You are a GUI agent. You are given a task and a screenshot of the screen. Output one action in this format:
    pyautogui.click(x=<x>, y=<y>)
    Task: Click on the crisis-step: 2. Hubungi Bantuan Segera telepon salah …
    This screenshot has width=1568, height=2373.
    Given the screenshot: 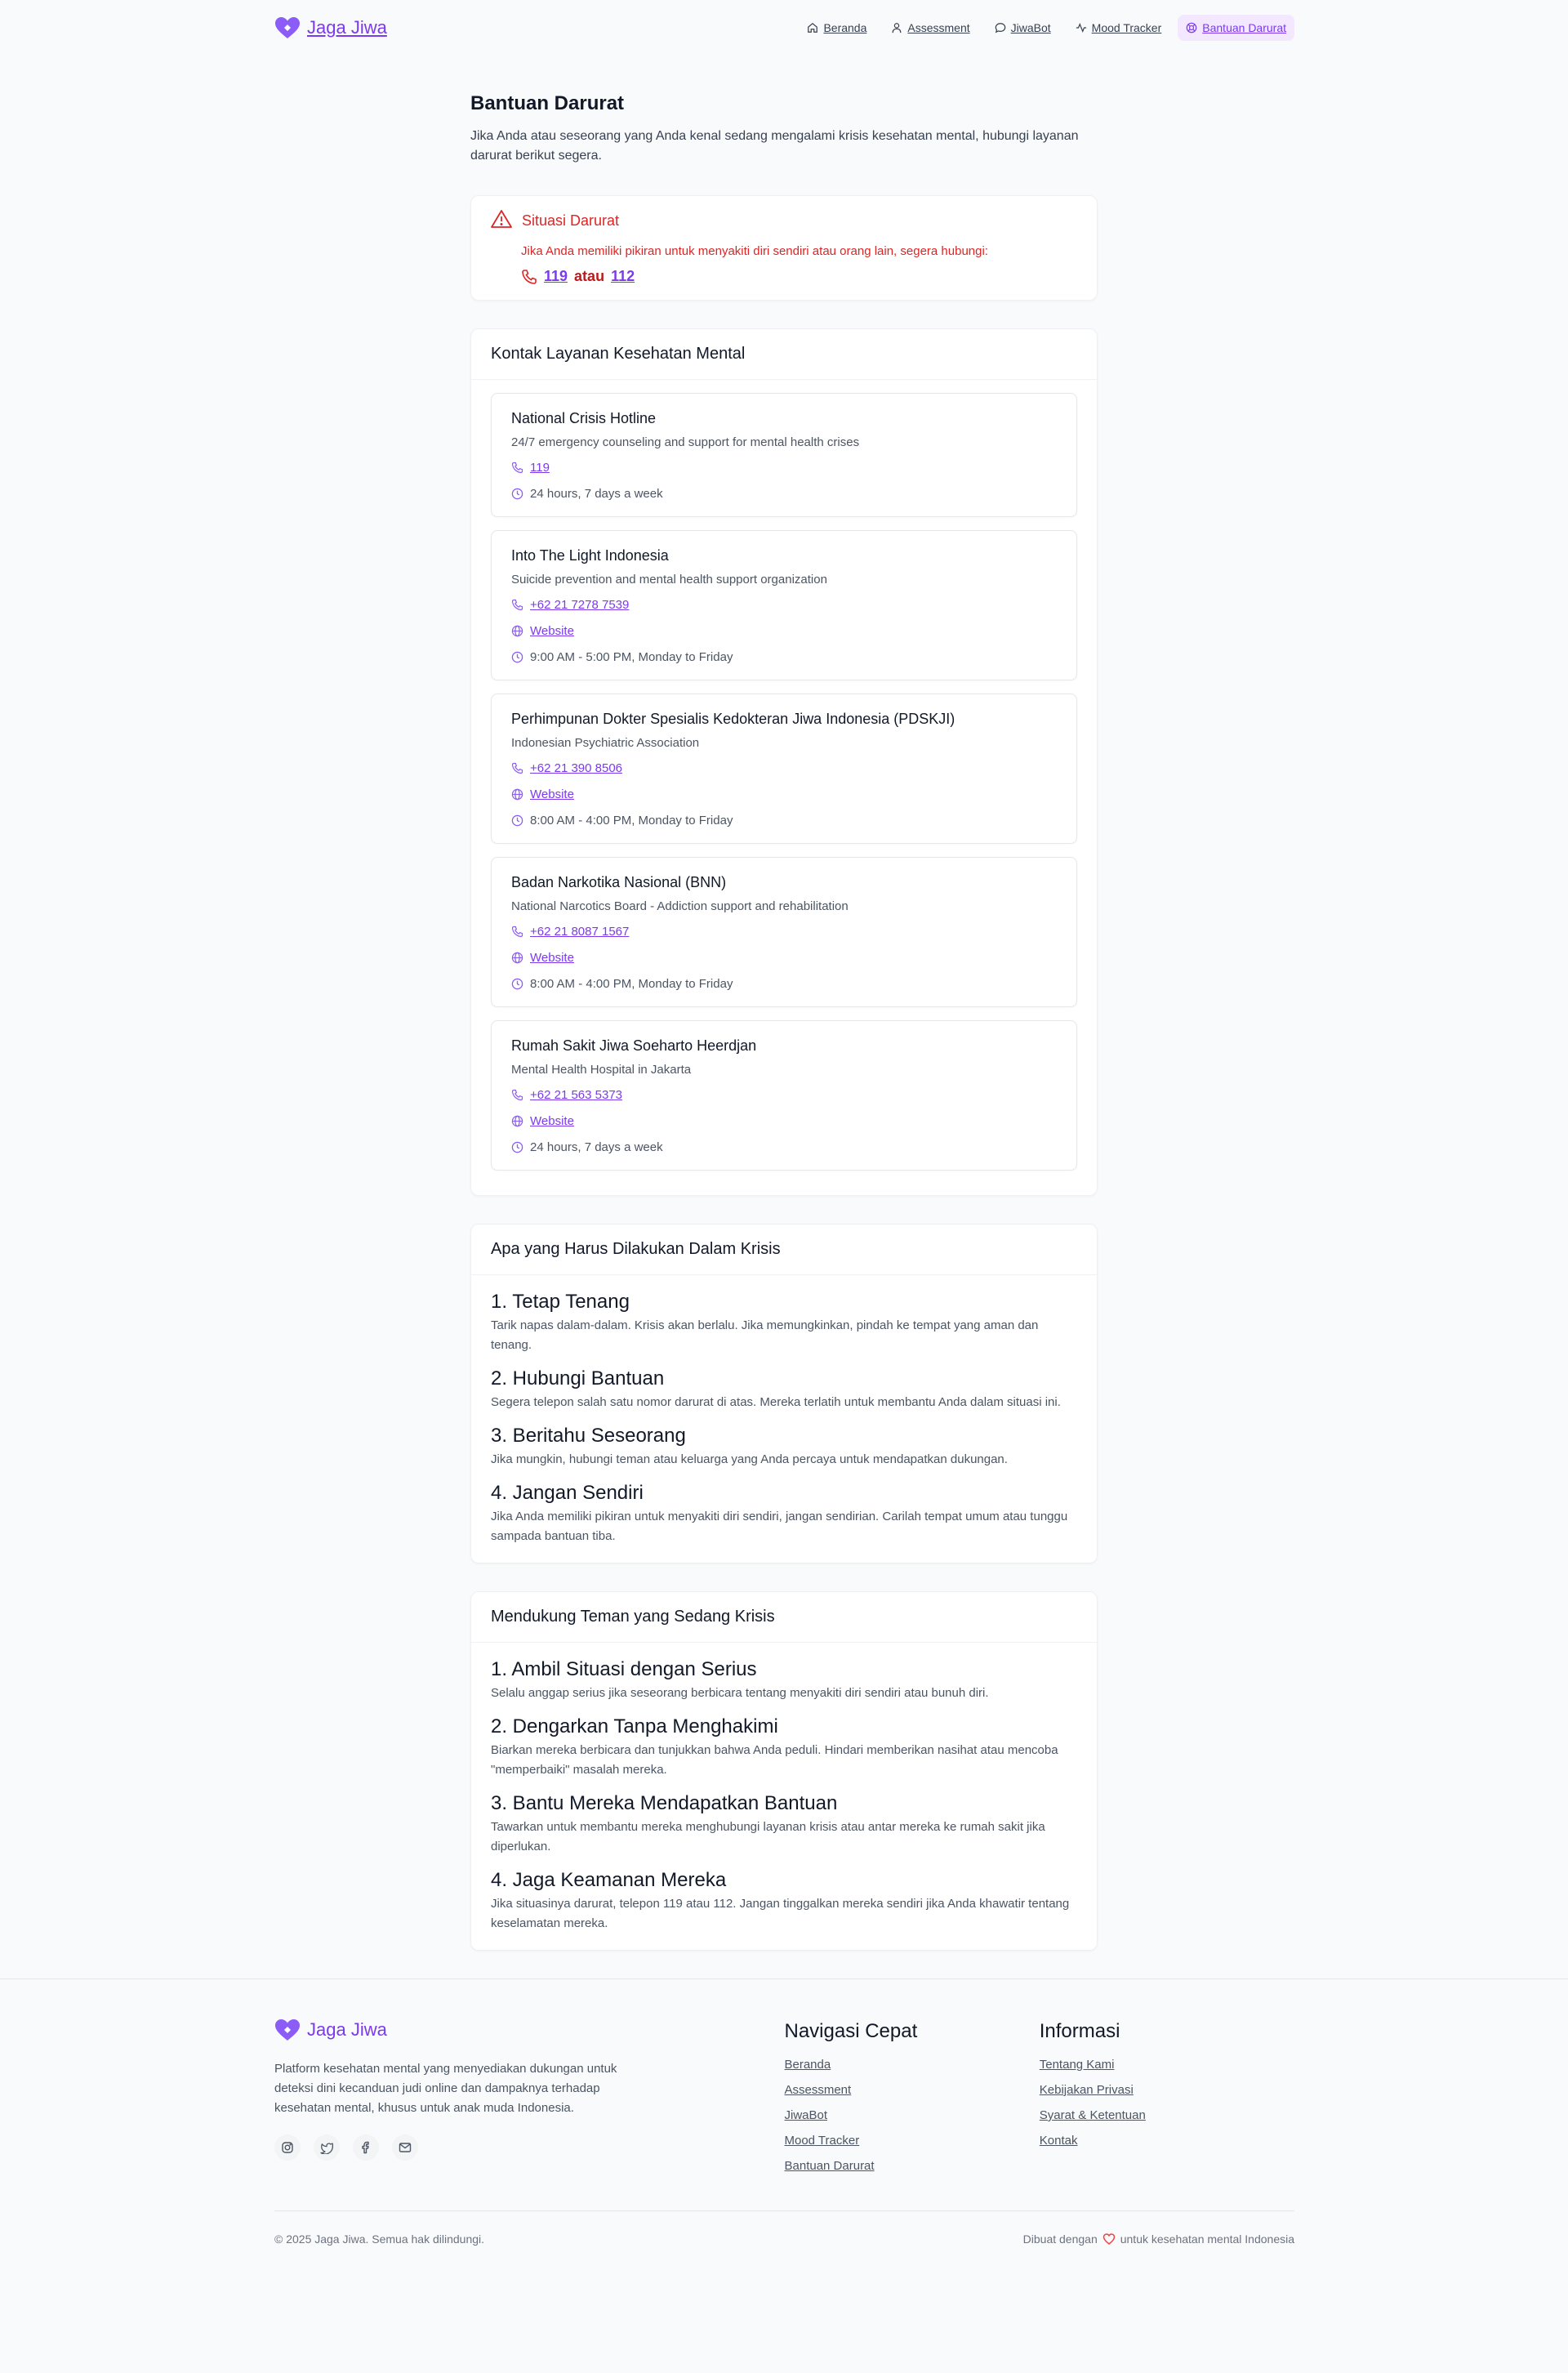 What is the action you would take?
    pyautogui.click(x=784, y=1389)
    